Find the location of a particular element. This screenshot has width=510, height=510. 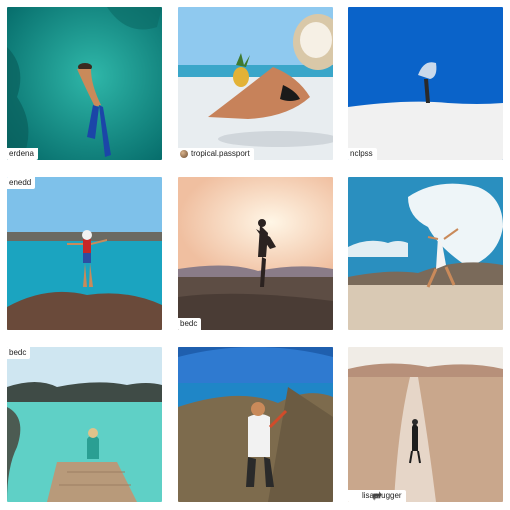

photo-natural-pool is located at coordinates (84, 424).